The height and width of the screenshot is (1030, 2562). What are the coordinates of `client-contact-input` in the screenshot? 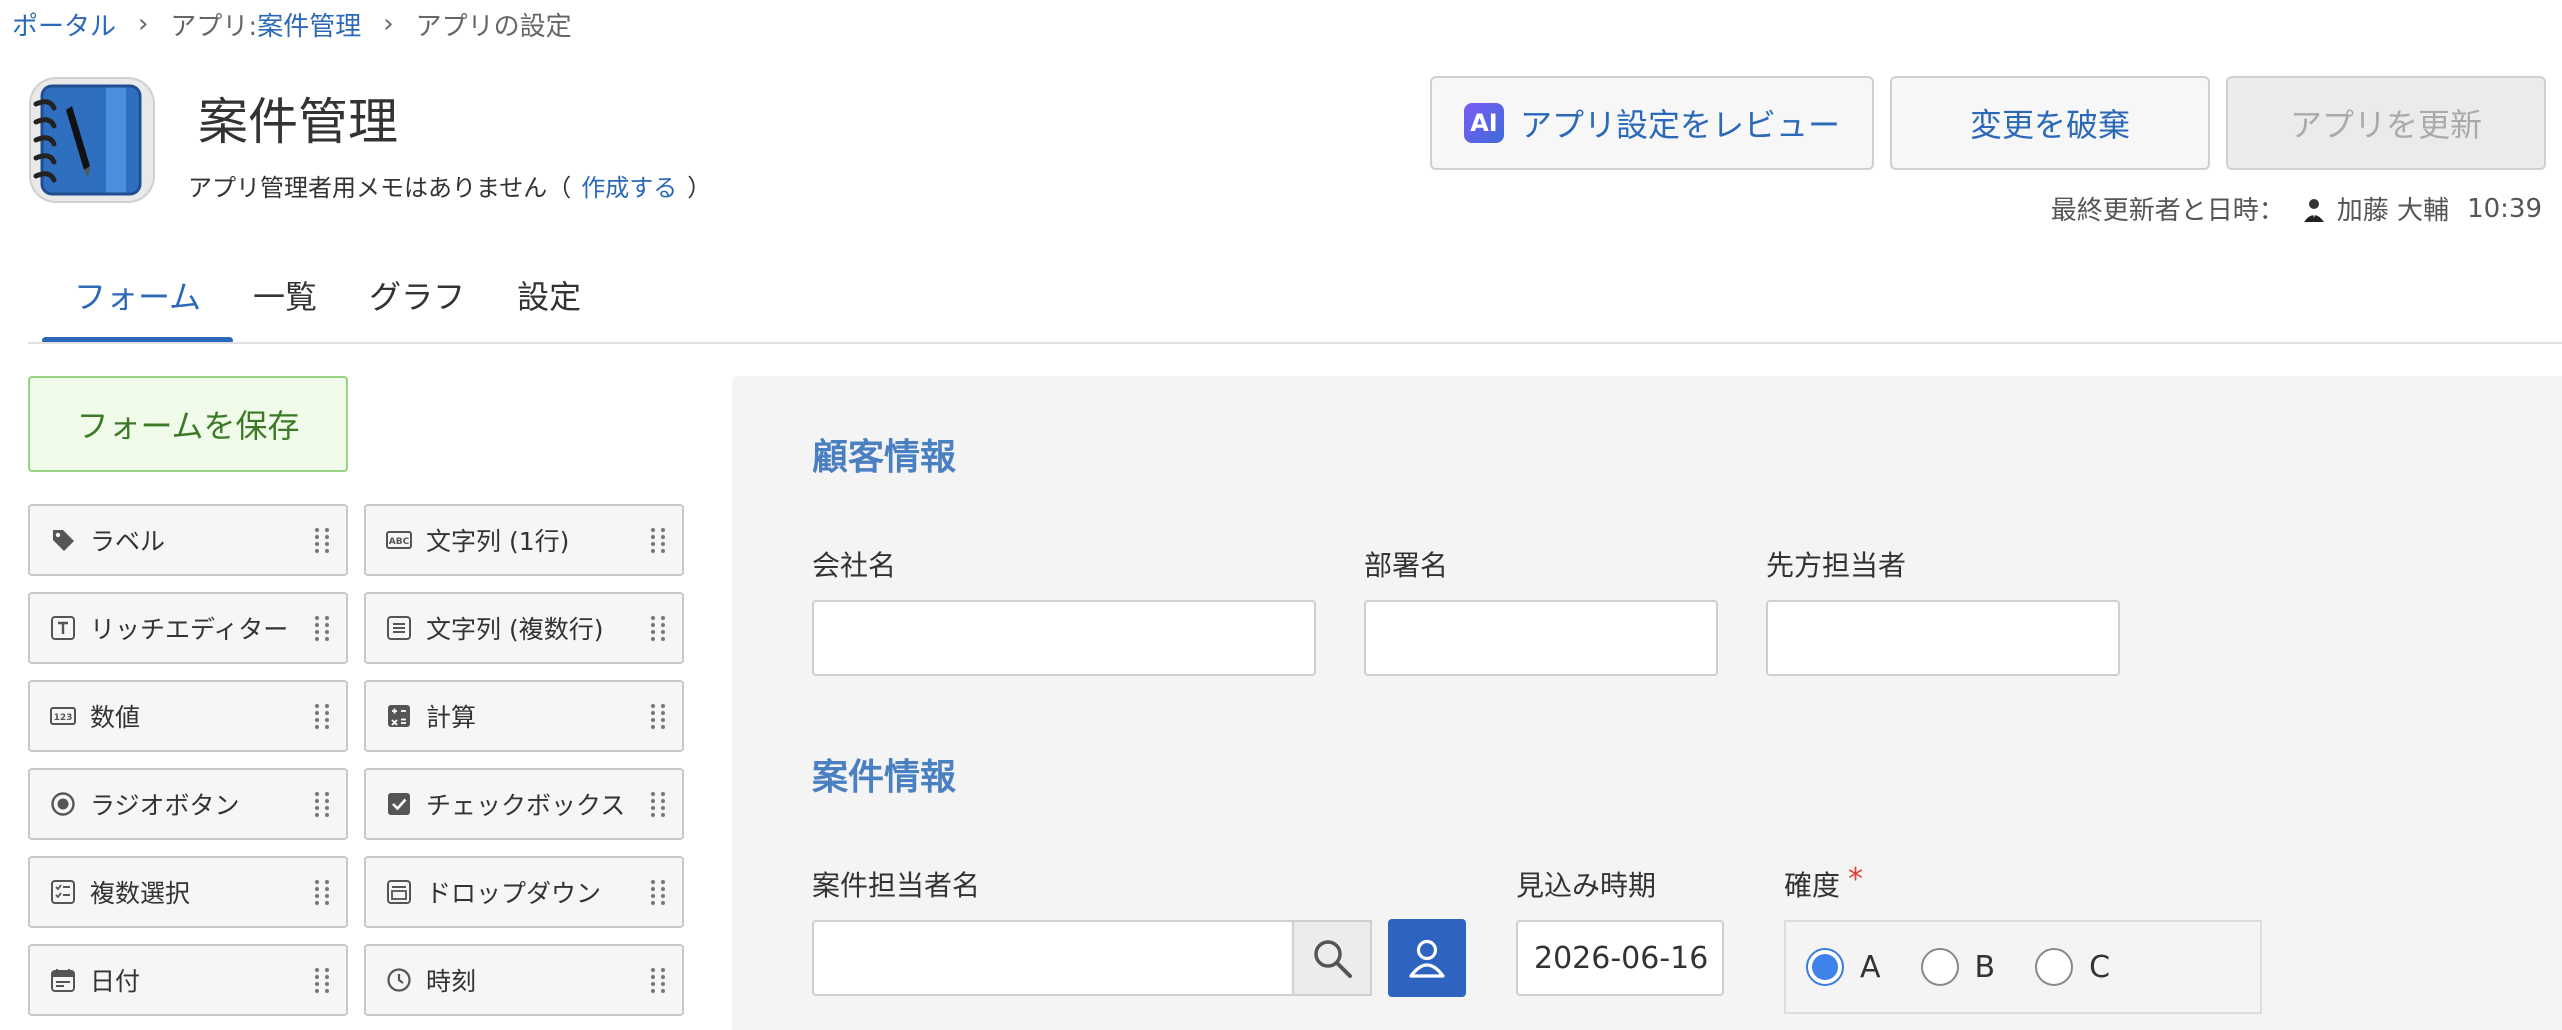 It's located at (1943, 638).